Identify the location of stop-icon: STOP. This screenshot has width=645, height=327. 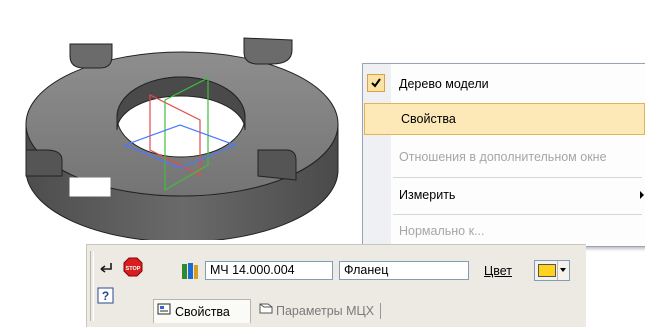
(133, 267).